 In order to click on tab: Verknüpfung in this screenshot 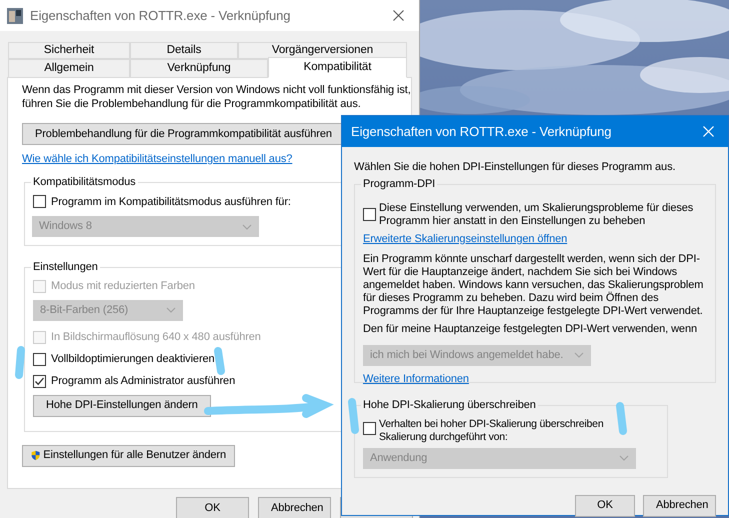, I will do `click(199, 68)`.